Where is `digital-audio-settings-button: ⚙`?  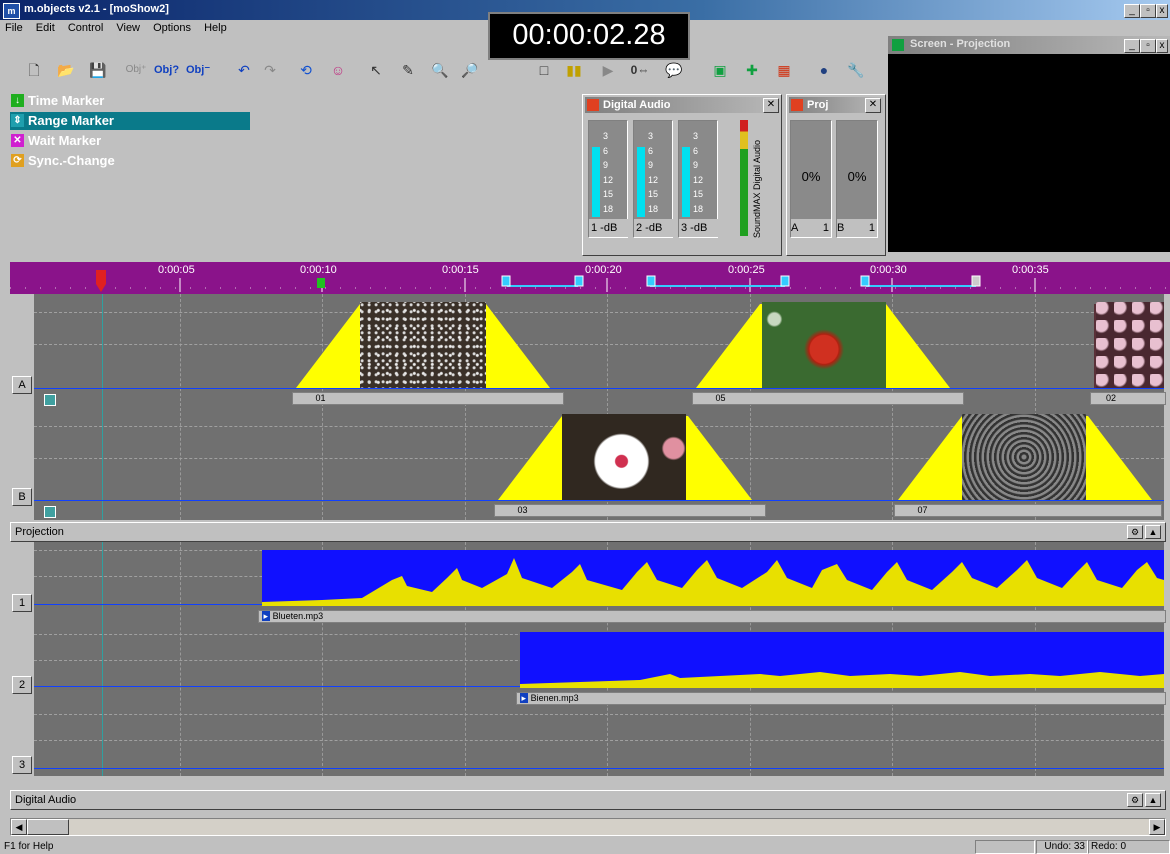
digital-audio-settings-button: ⚙ is located at coordinates (1135, 800).